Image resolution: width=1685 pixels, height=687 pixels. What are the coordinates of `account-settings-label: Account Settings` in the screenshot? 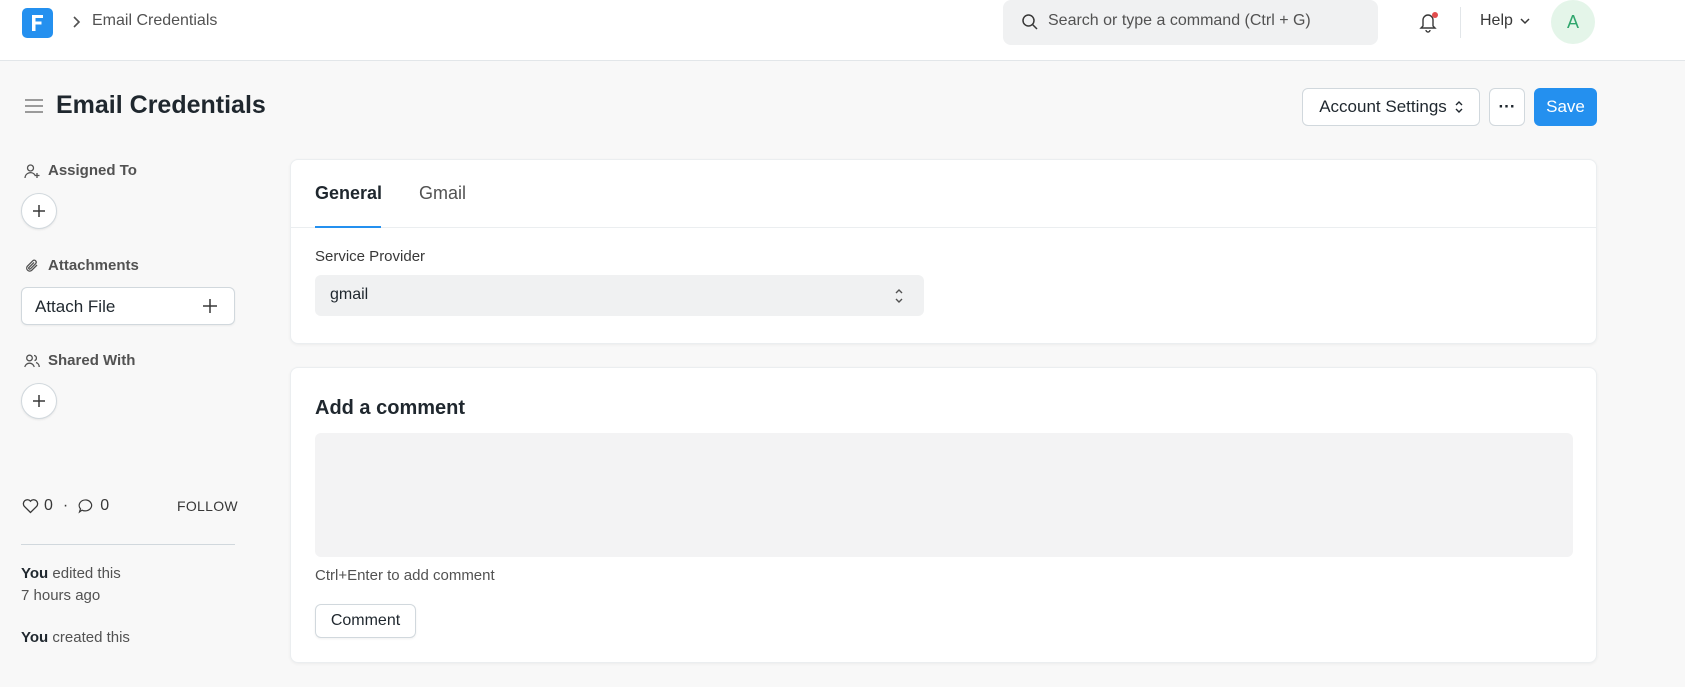 It's located at (1383, 106).